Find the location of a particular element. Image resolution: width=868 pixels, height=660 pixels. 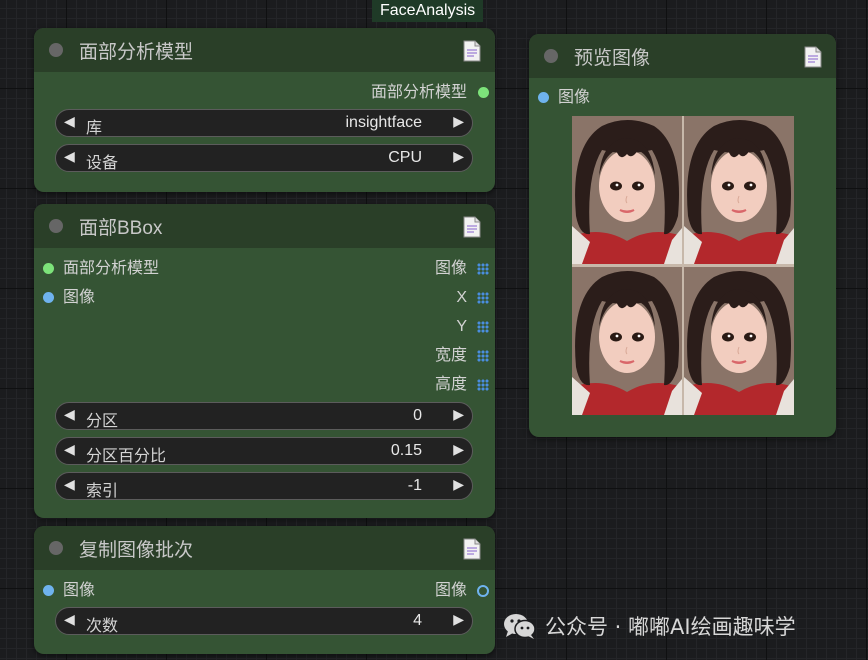

input-slot-face-model: 面部分析模型 is located at coordinates (101, 269).